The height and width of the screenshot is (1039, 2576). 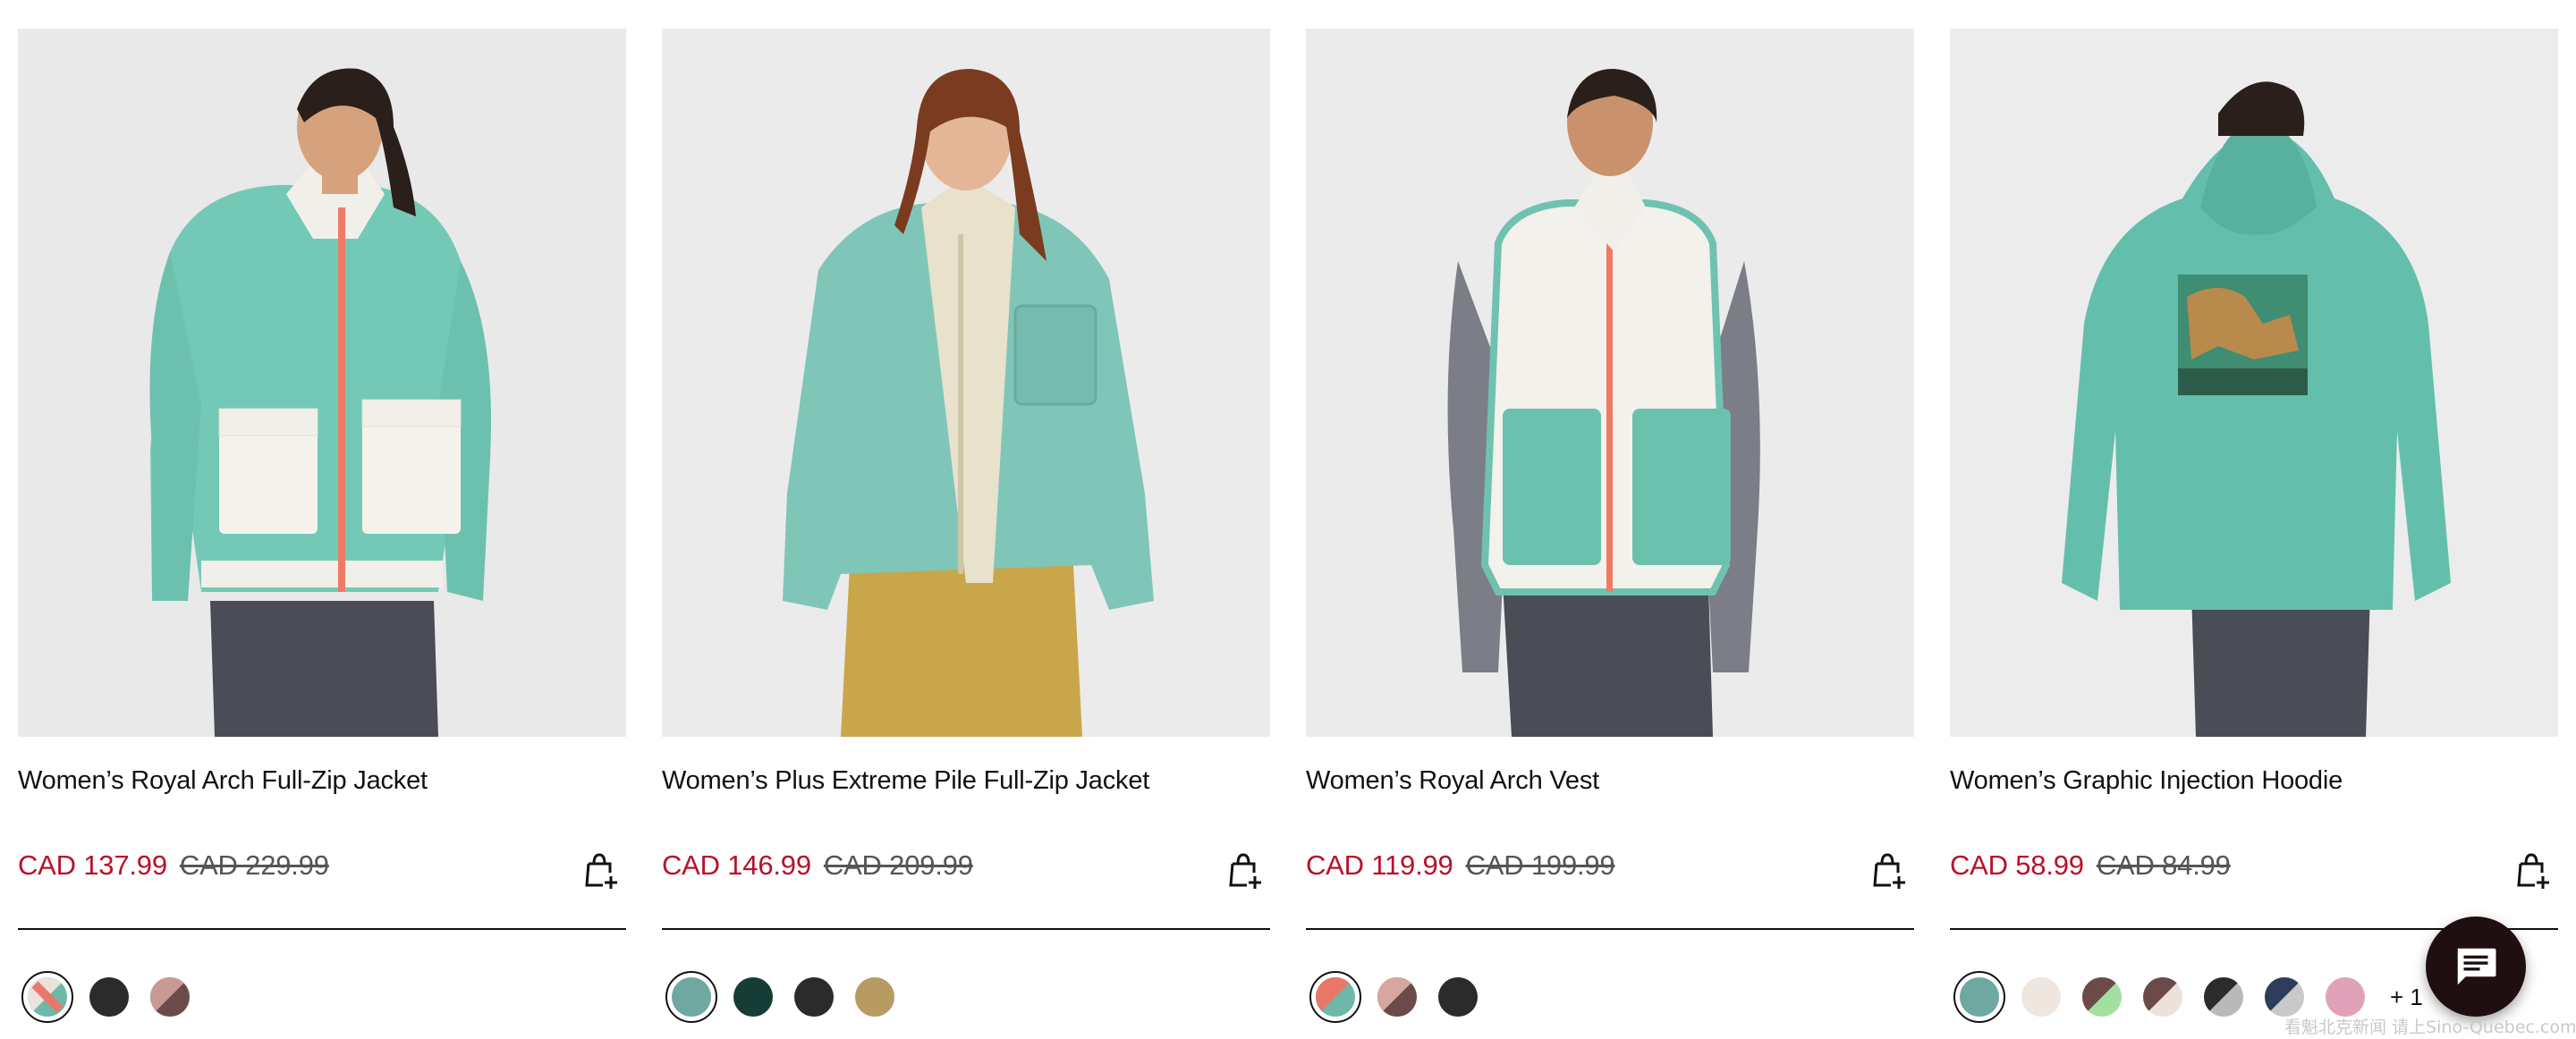 I want to click on price-row: CAD 146.99 CAD 209.99, so click(x=966, y=876).